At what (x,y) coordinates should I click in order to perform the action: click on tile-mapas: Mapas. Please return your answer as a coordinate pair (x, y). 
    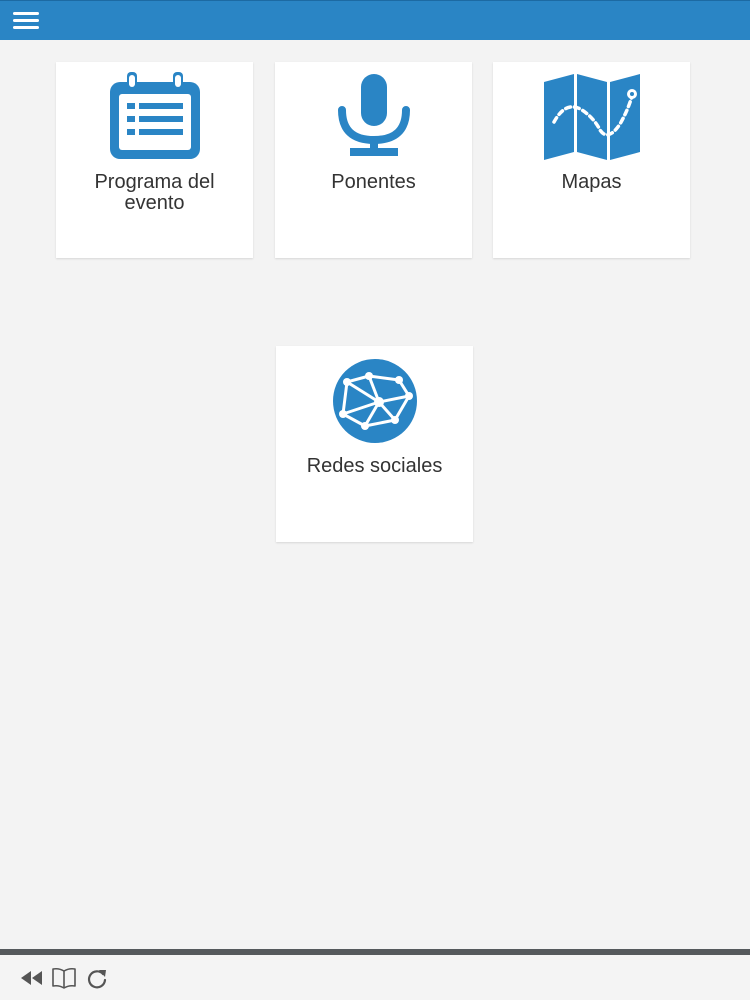
    Looking at the image, I should click on (591, 160).